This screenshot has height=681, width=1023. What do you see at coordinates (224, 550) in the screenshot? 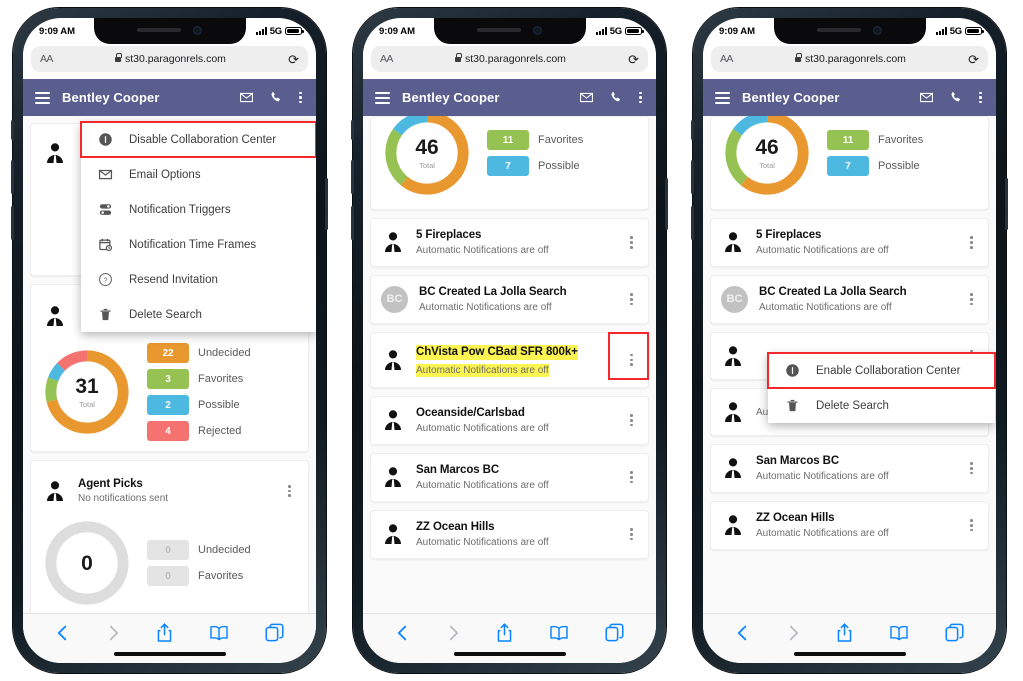
I see `legend-label: Undecided` at bounding box center [224, 550].